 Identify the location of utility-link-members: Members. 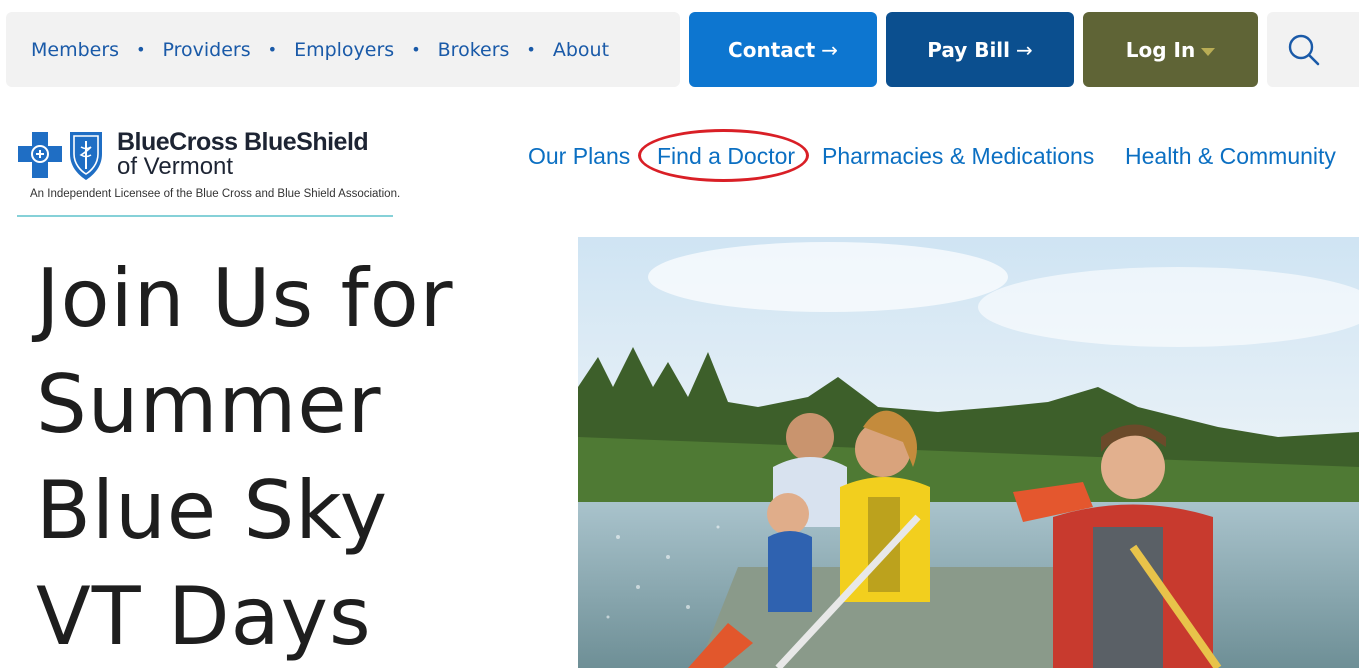
(75, 50).